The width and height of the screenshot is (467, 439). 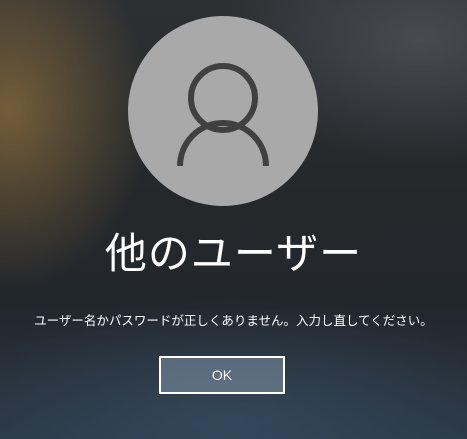 What do you see at coordinates (223, 115) in the screenshot?
I see `user-silhouette-icon` at bounding box center [223, 115].